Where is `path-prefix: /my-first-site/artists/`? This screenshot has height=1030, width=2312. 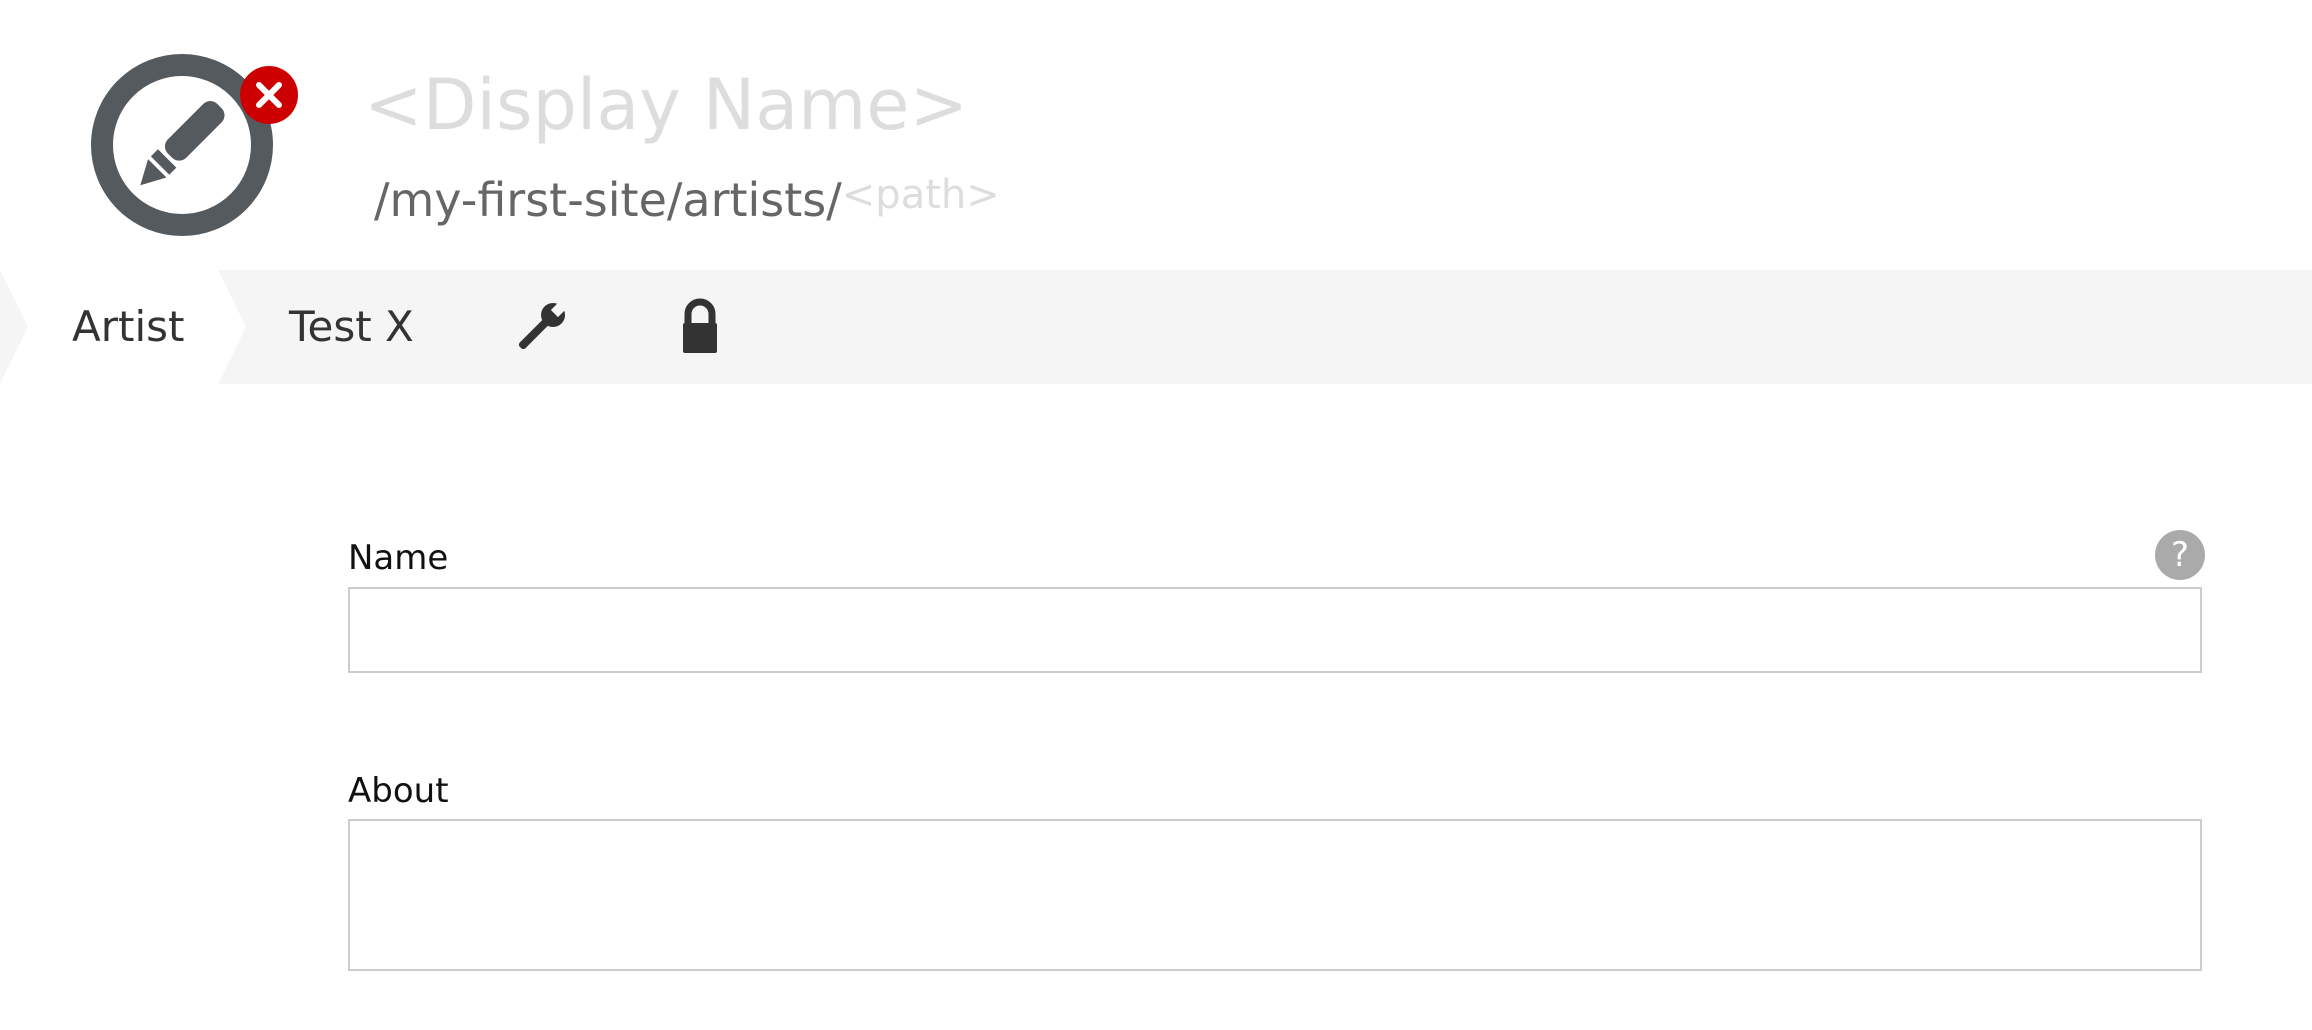 path-prefix: /my-first-site/artists/ is located at coordinates (608, 200).